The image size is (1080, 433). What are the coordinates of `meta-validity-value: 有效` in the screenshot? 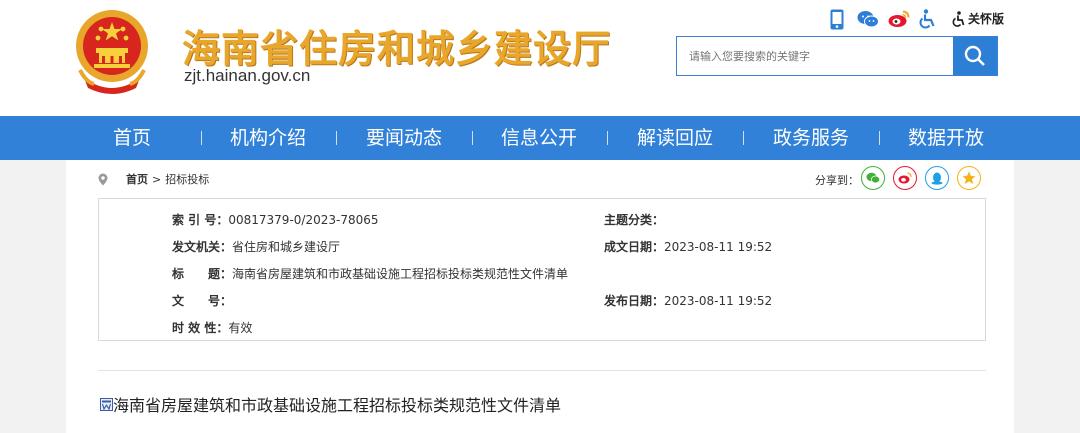 It's located at (240, 328).